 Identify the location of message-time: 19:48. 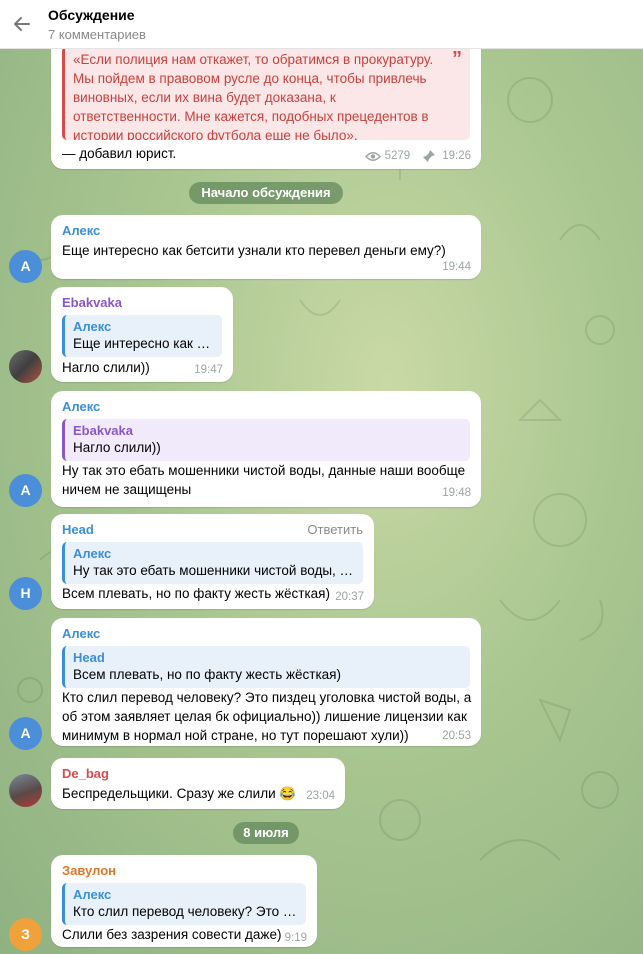
(456, 493).